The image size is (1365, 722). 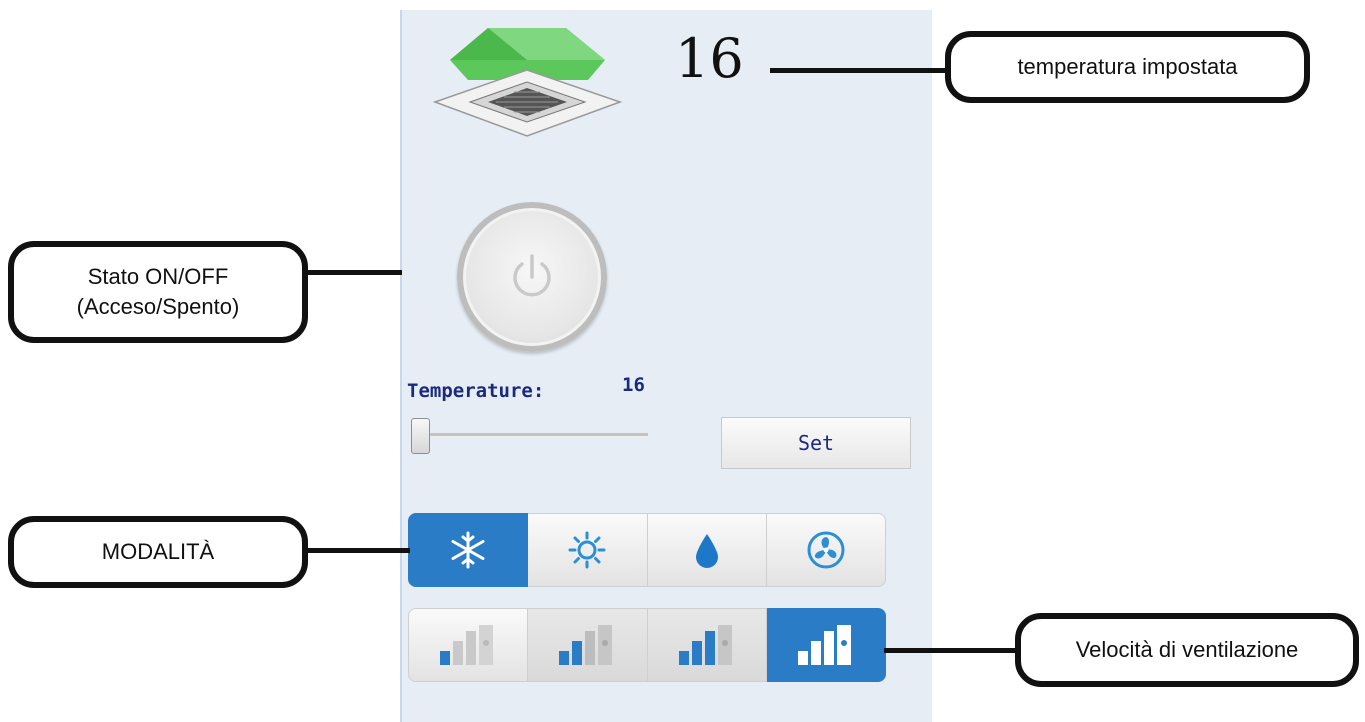 I want to click on fan-speed-3-icon, so click(x=705, y=645).